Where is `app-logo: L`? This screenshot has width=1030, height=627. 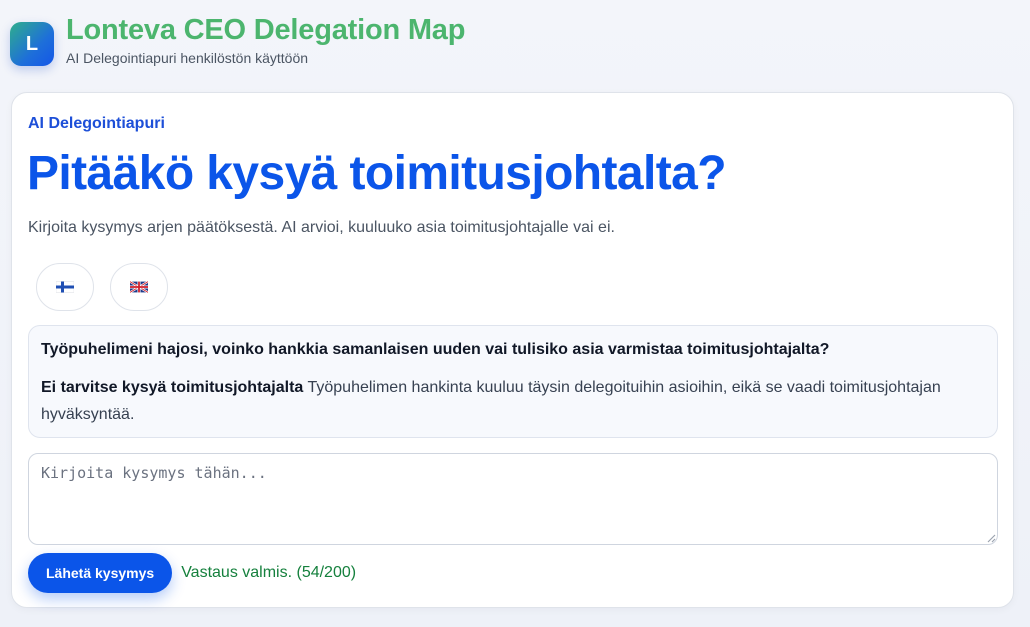
app-logo: L is located at coordinates (32, 44).